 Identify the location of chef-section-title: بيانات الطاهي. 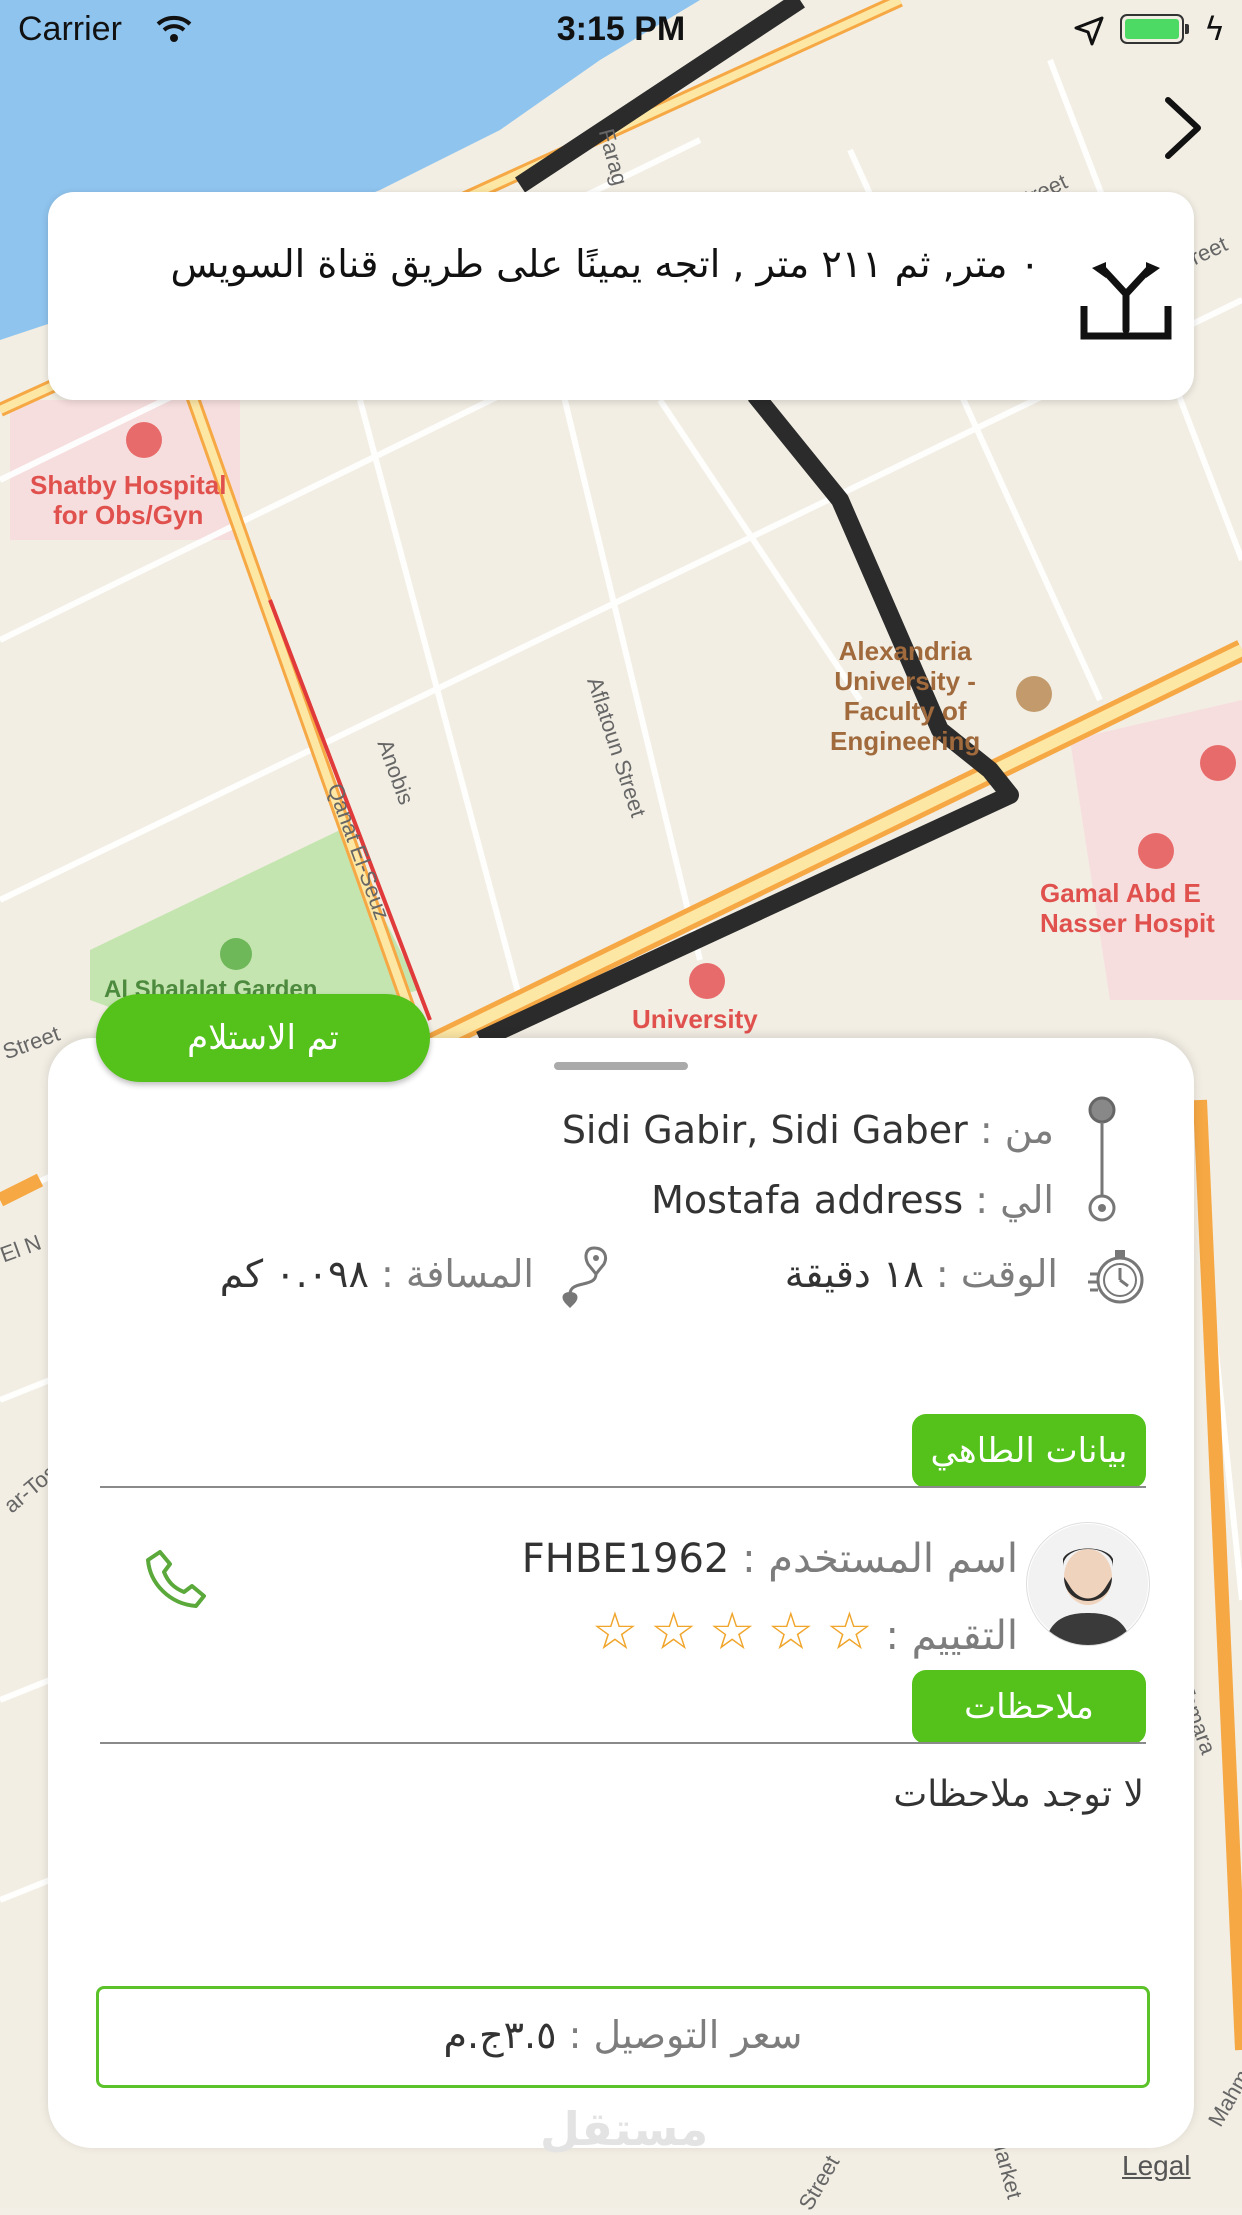
(1029, 1451).